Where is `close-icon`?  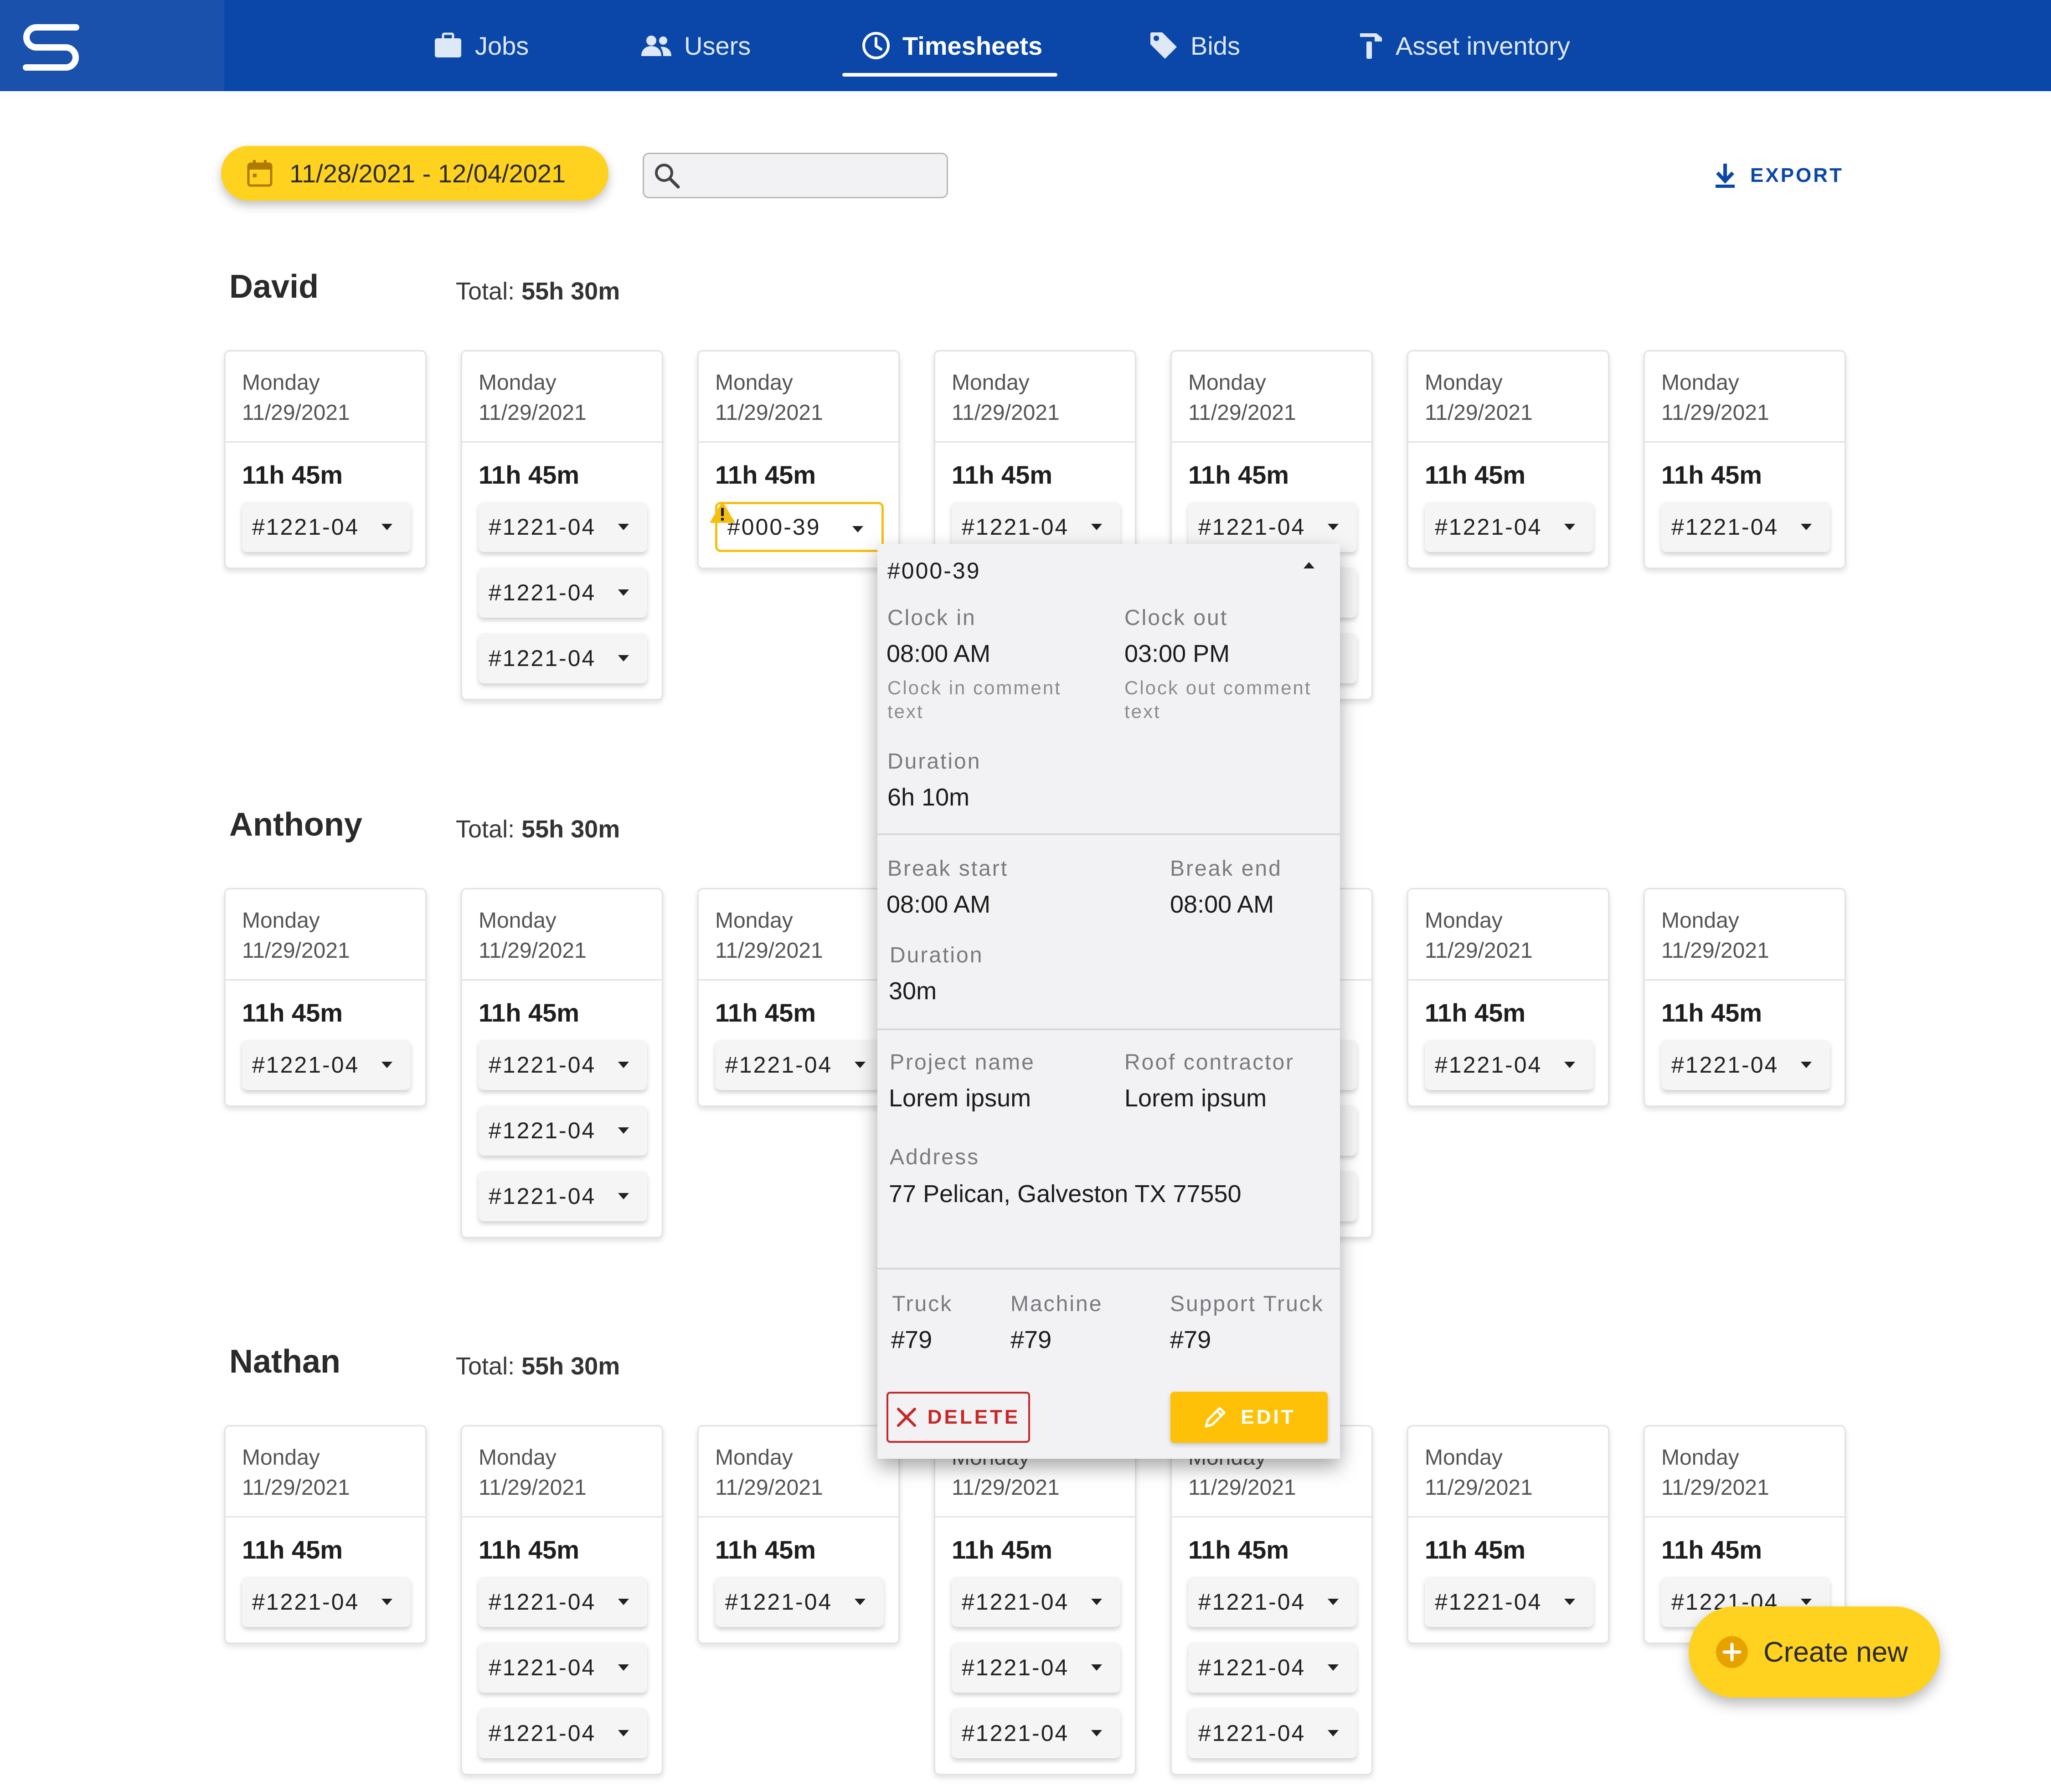
close-icon is located at coordinates (906, 1417).